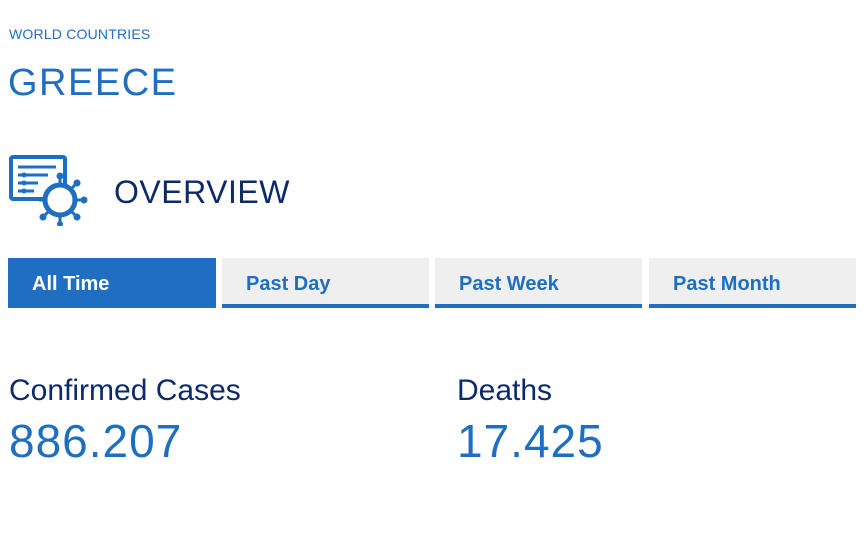 The height and width of the screenshot is (538, 868). Describe the element at coordinates (112, 283) in the screenshot. I see `tab-all-time: All Time` at that location.